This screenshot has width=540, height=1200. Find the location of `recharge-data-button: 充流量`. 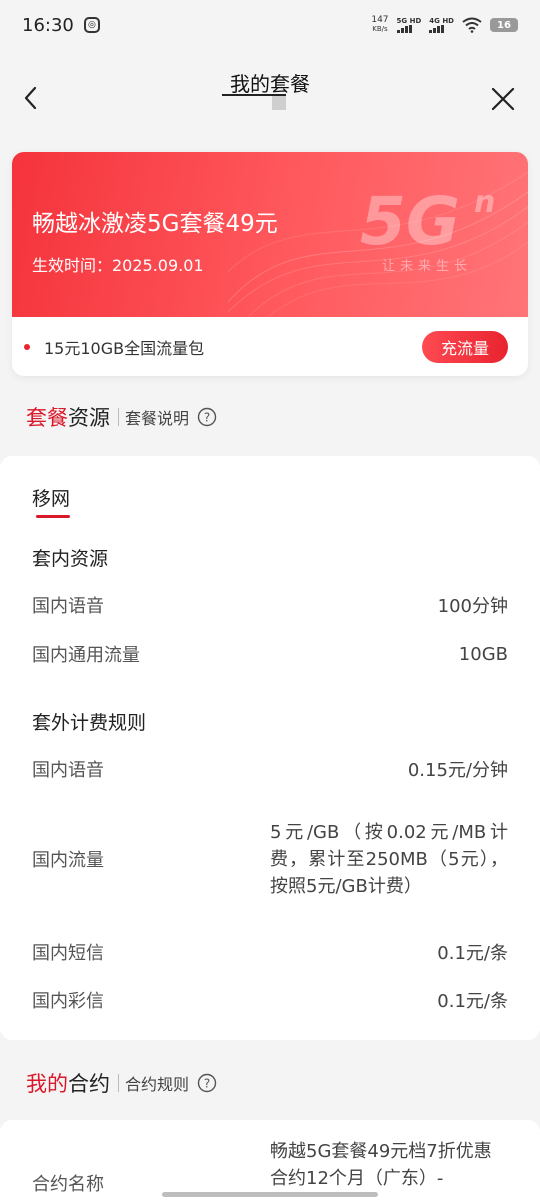

recharge-data-button: 充流量 is located at coordinates (465, 346).